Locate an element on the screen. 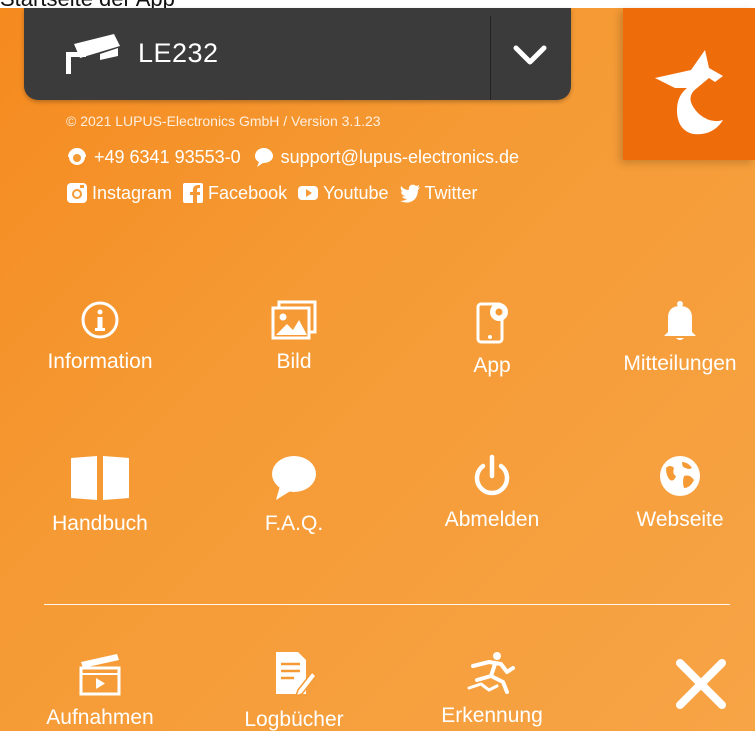 The image size is (755, 731). menu-item-mitteilungen: Mitteilungen is located at coordinates (677, 338).